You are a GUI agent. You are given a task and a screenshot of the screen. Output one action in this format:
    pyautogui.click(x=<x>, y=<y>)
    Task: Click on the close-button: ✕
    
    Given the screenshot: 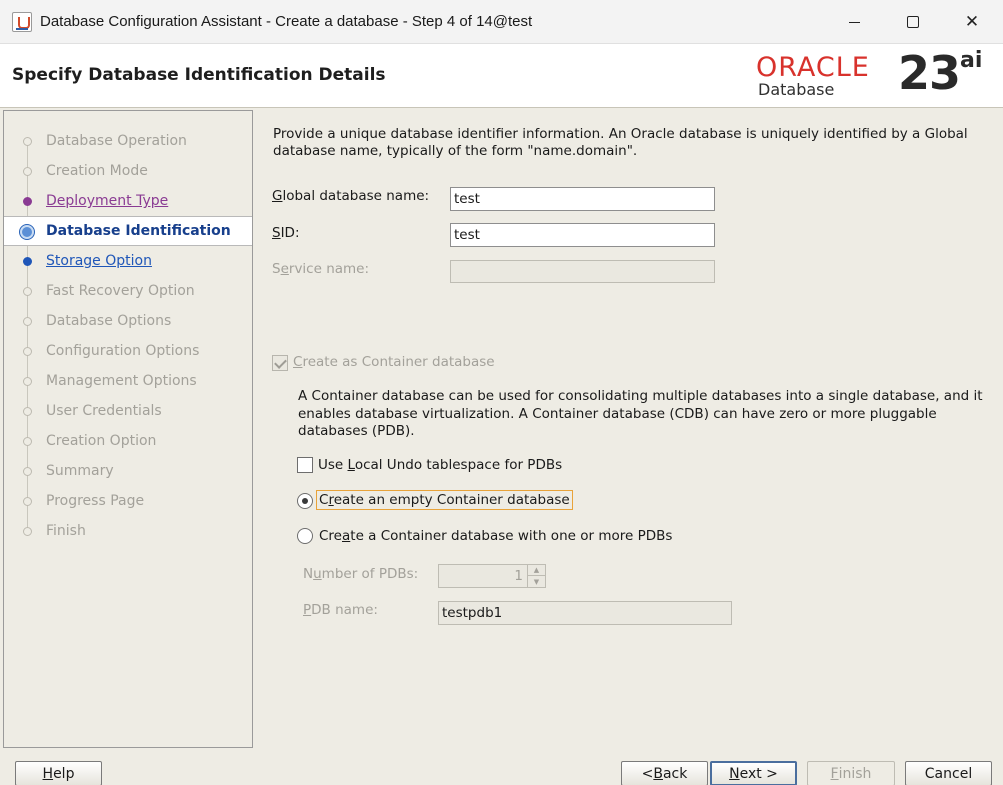 What is the action you would take?
    pyautogui.click(x=972, y=22)
    